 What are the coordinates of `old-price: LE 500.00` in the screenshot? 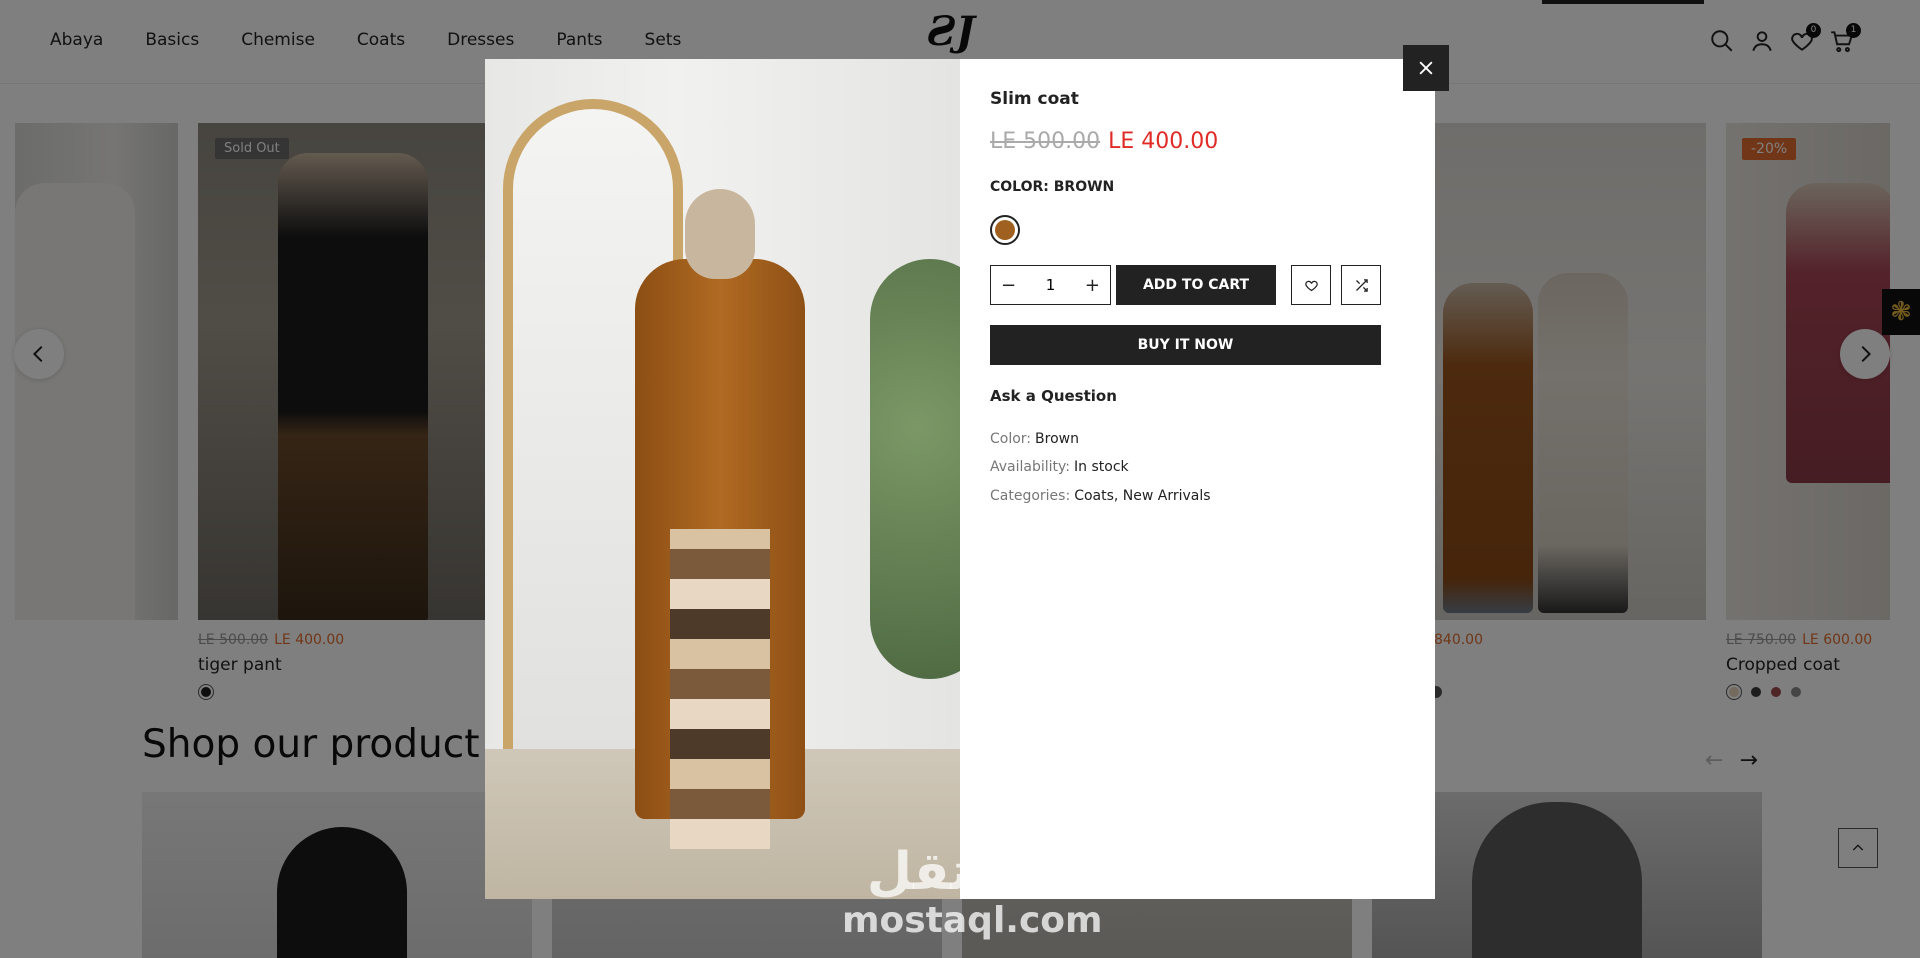 It's located at (1045, 141).